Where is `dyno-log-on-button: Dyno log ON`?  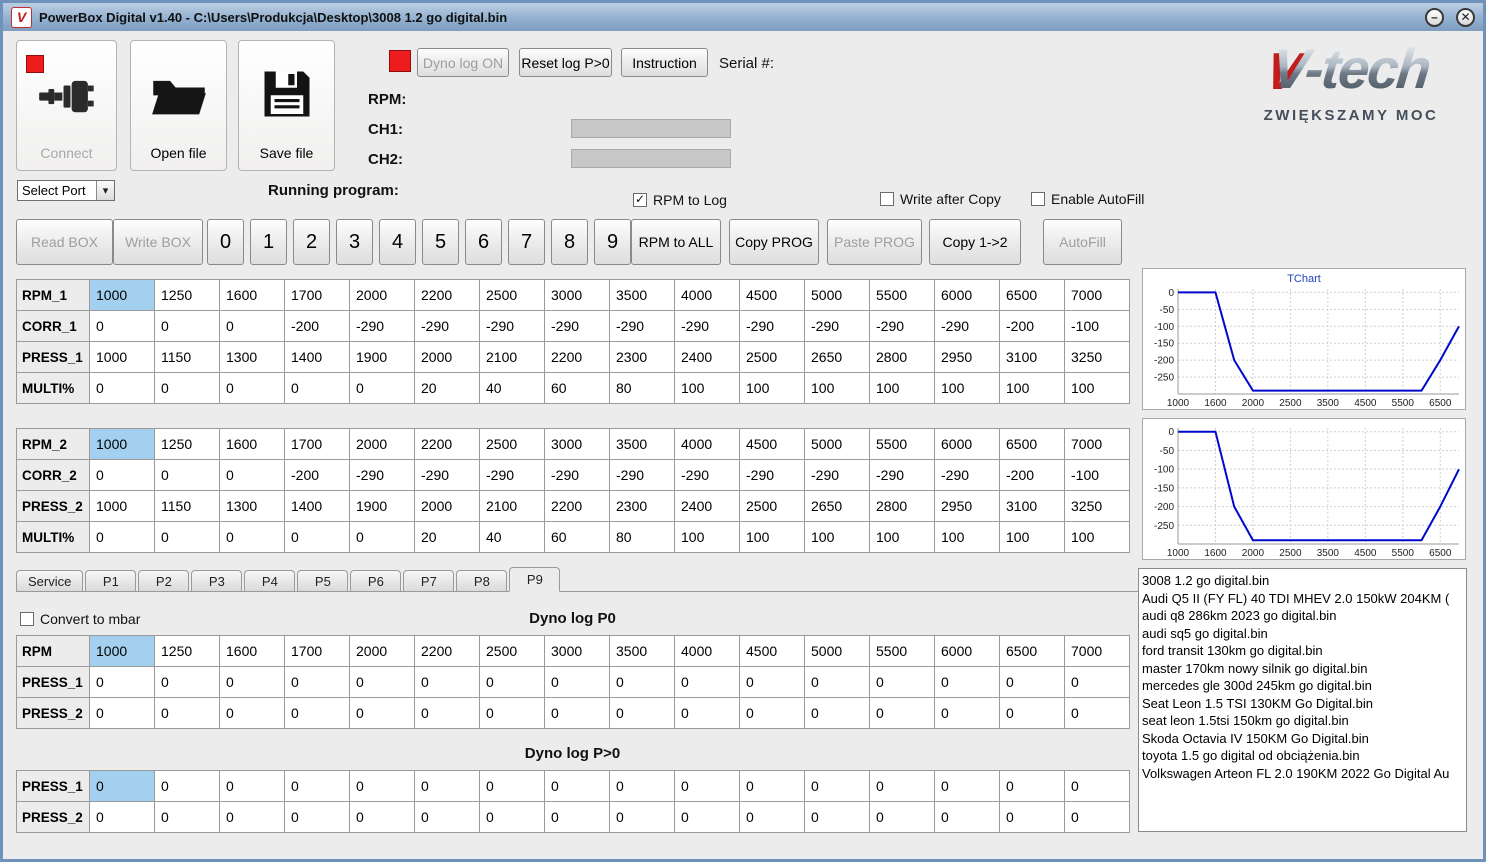
dyno-log-on-button: Dyno log ON is located at coordinates (463, 62).